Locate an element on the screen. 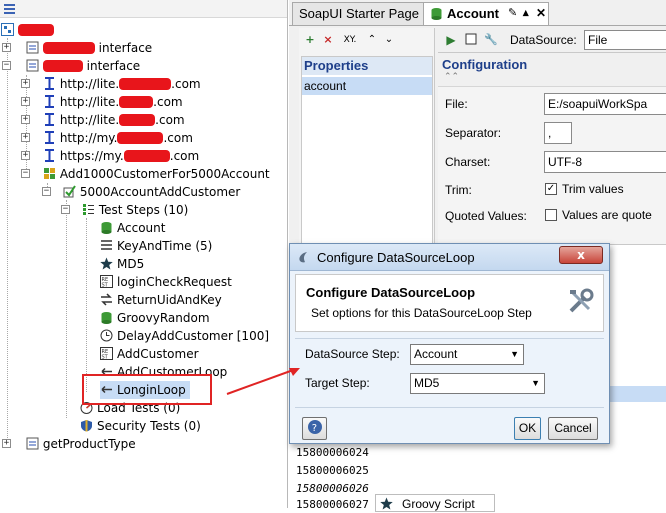 This screenshot has height=513, width=666. tree-node-endpoint-3: + http://lite. .com is located at coordinates (103, 120).